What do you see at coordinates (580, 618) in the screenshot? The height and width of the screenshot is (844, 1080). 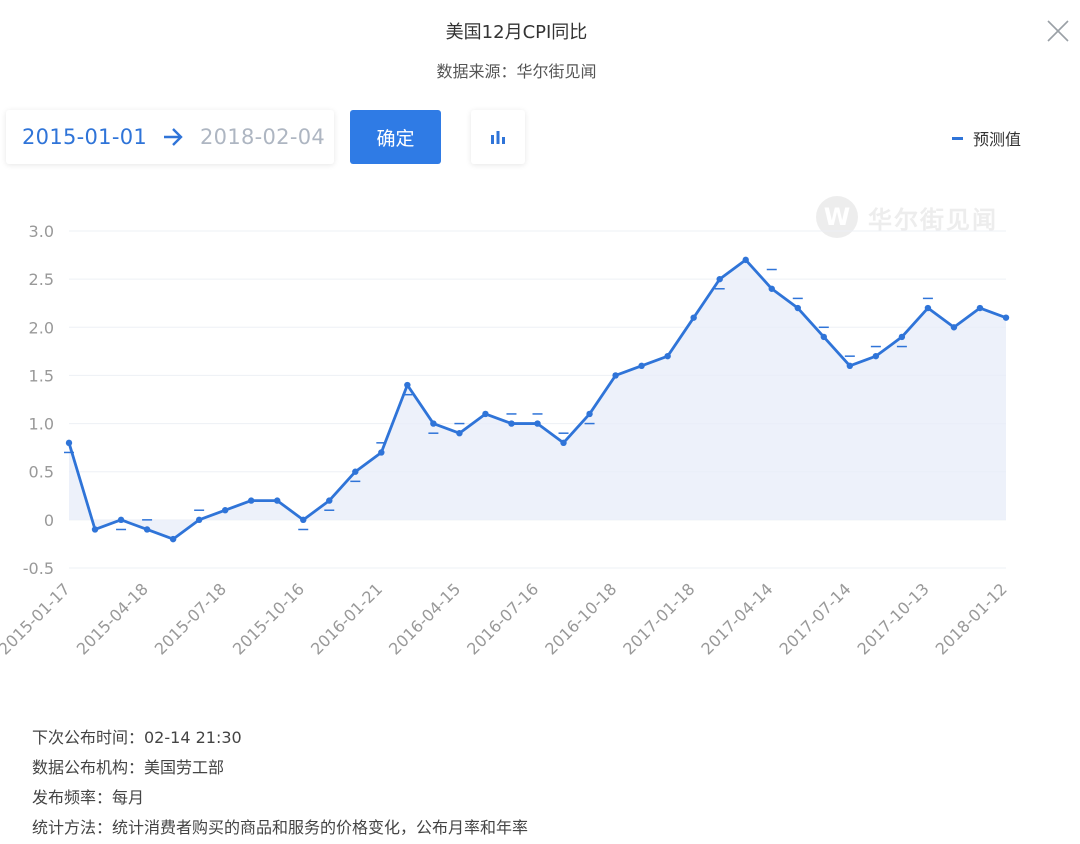 I see `x-tick-label: 2016-10-18` at bounding box center [580, 618].